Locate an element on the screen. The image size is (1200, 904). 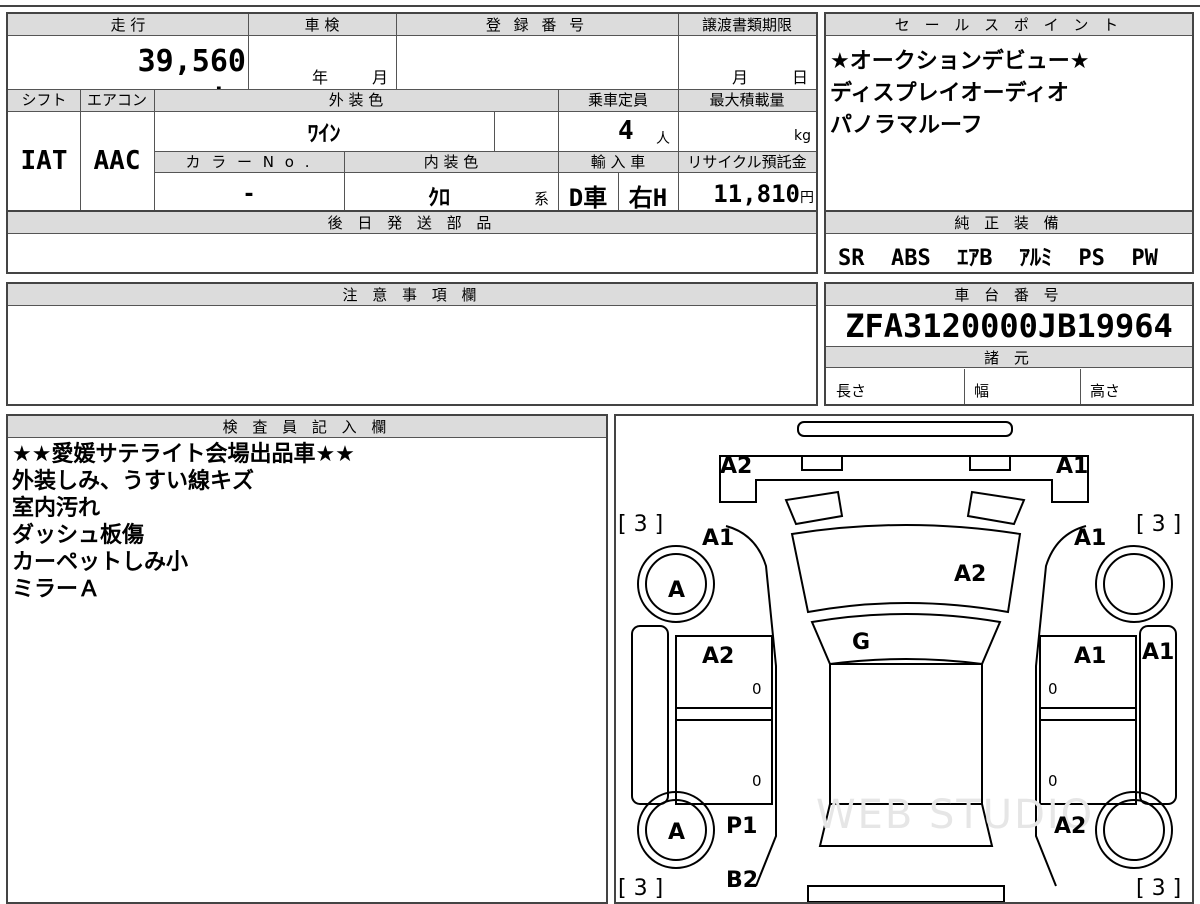
windshield-grade: G is located at coordinates (861, 642).